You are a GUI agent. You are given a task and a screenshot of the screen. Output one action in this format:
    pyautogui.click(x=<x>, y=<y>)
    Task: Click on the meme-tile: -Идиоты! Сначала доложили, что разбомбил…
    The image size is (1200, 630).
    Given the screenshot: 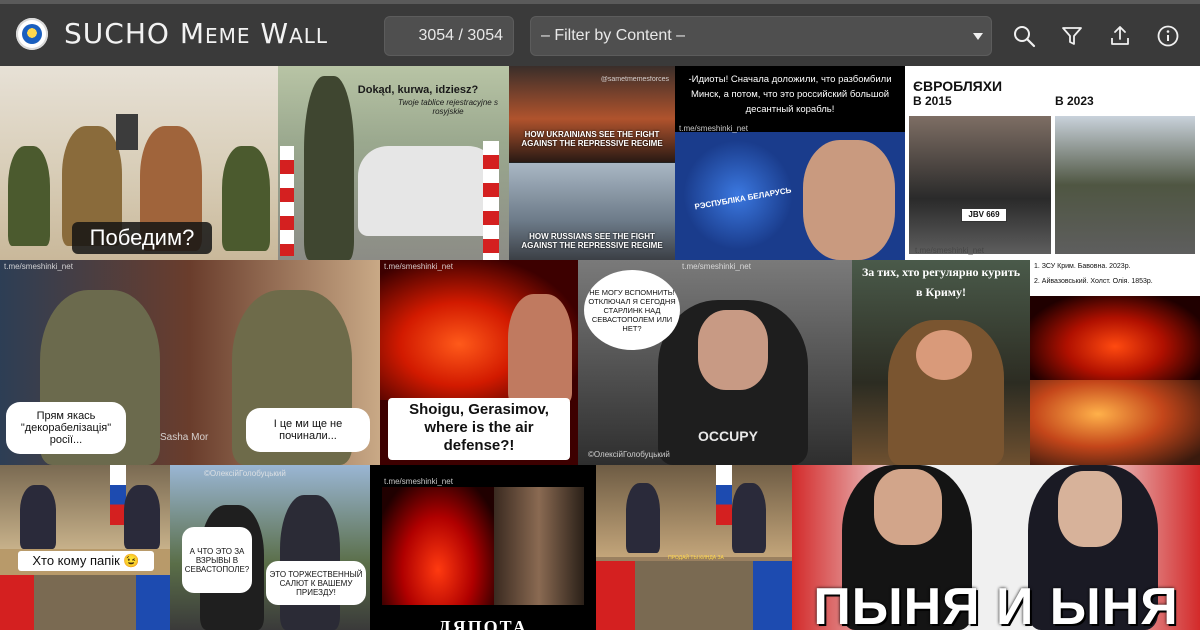 What is the action you would take?
    pyautogui.click(x=790, y=163)
    